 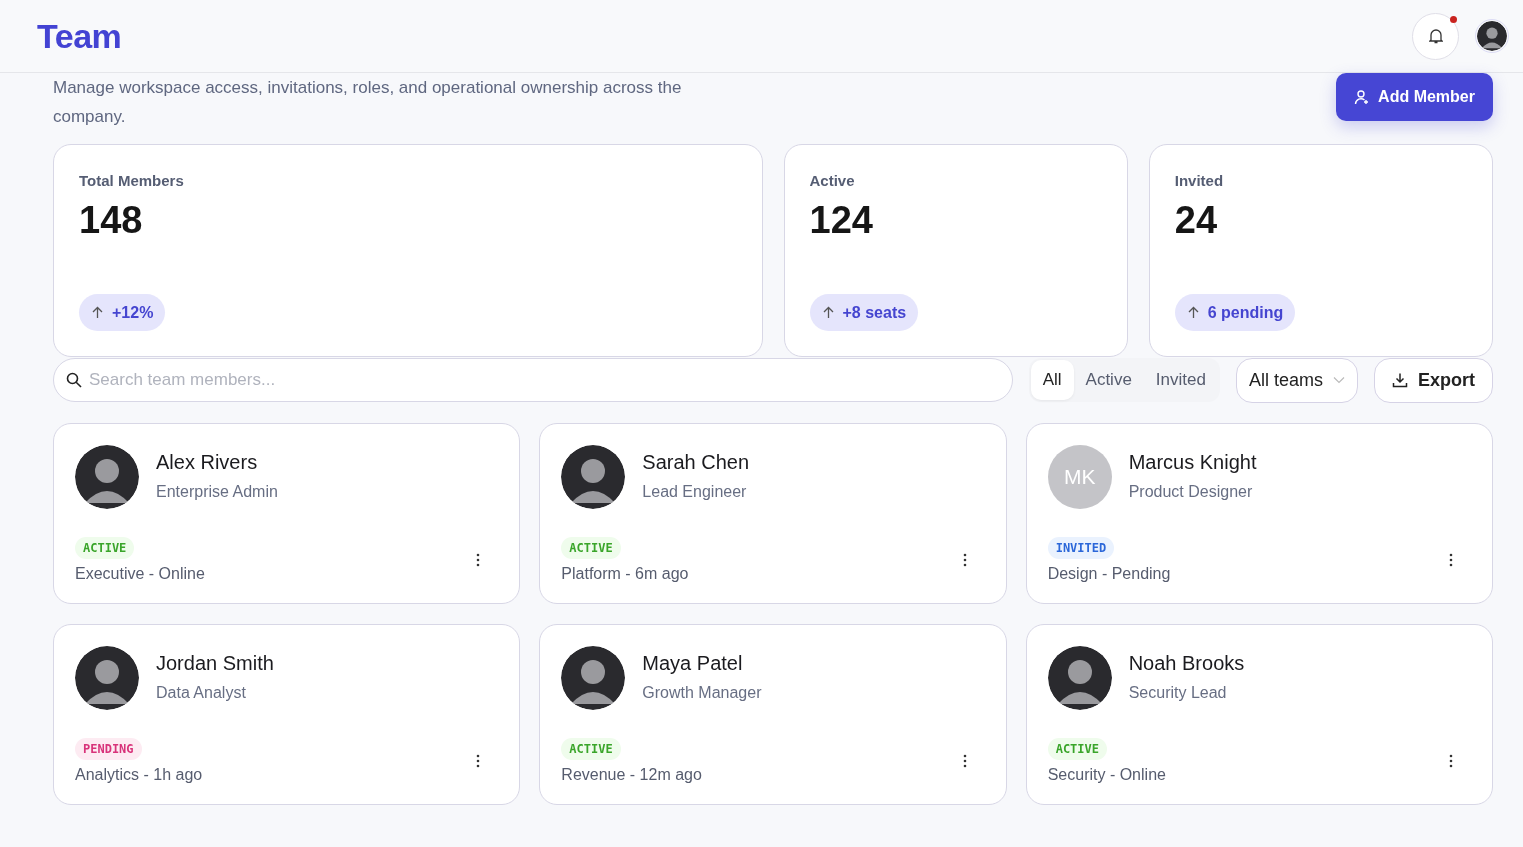 What do you see at coordinates (832, 180) in the screenshot?
I see `stat-label: Active` at bounding box center [832, 180].